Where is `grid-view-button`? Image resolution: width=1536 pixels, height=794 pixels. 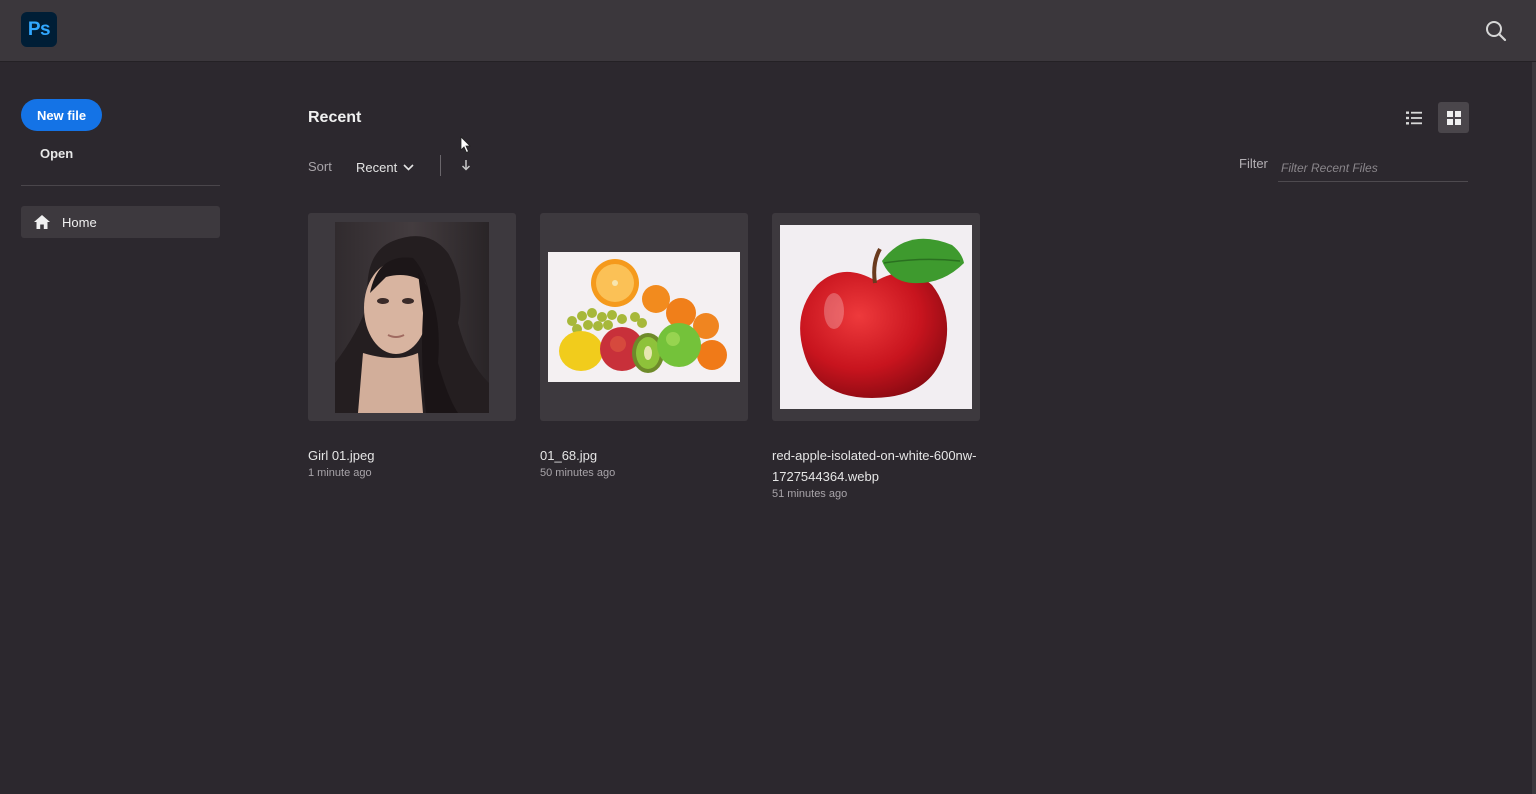 grid-view-button is located at coordinates (1453, 117).